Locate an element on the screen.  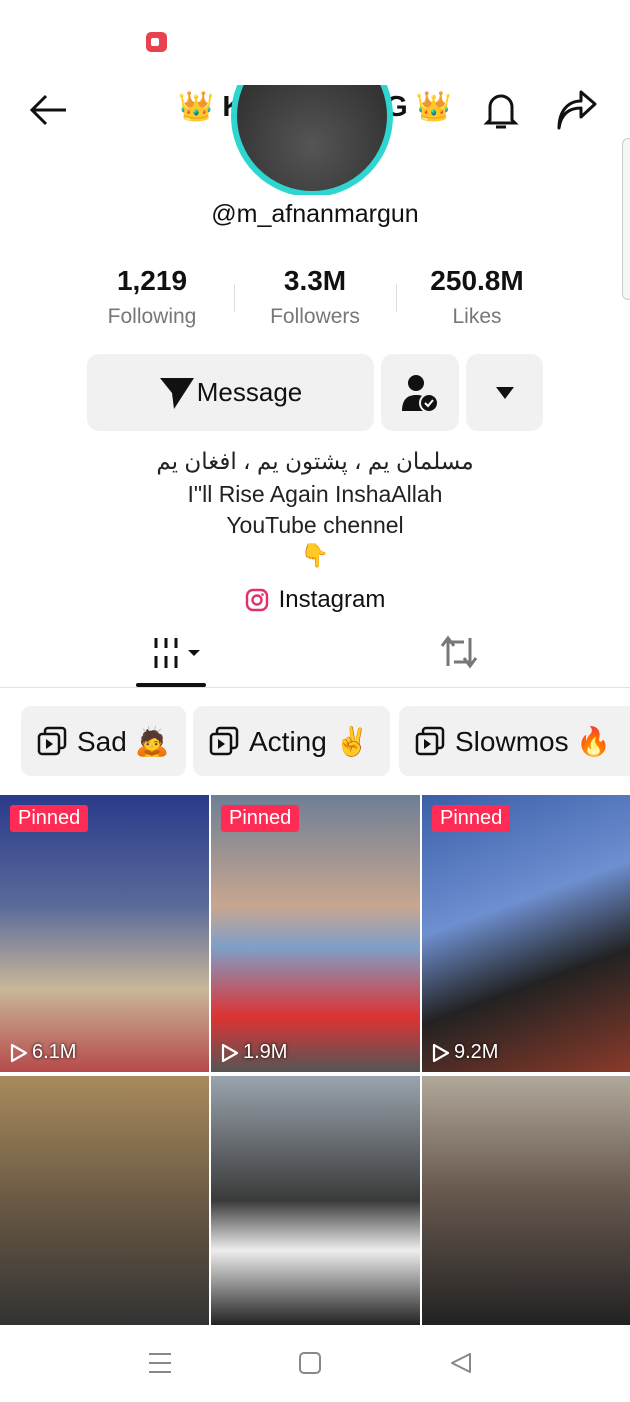
bell-icon is located at coordinates (501, 111).